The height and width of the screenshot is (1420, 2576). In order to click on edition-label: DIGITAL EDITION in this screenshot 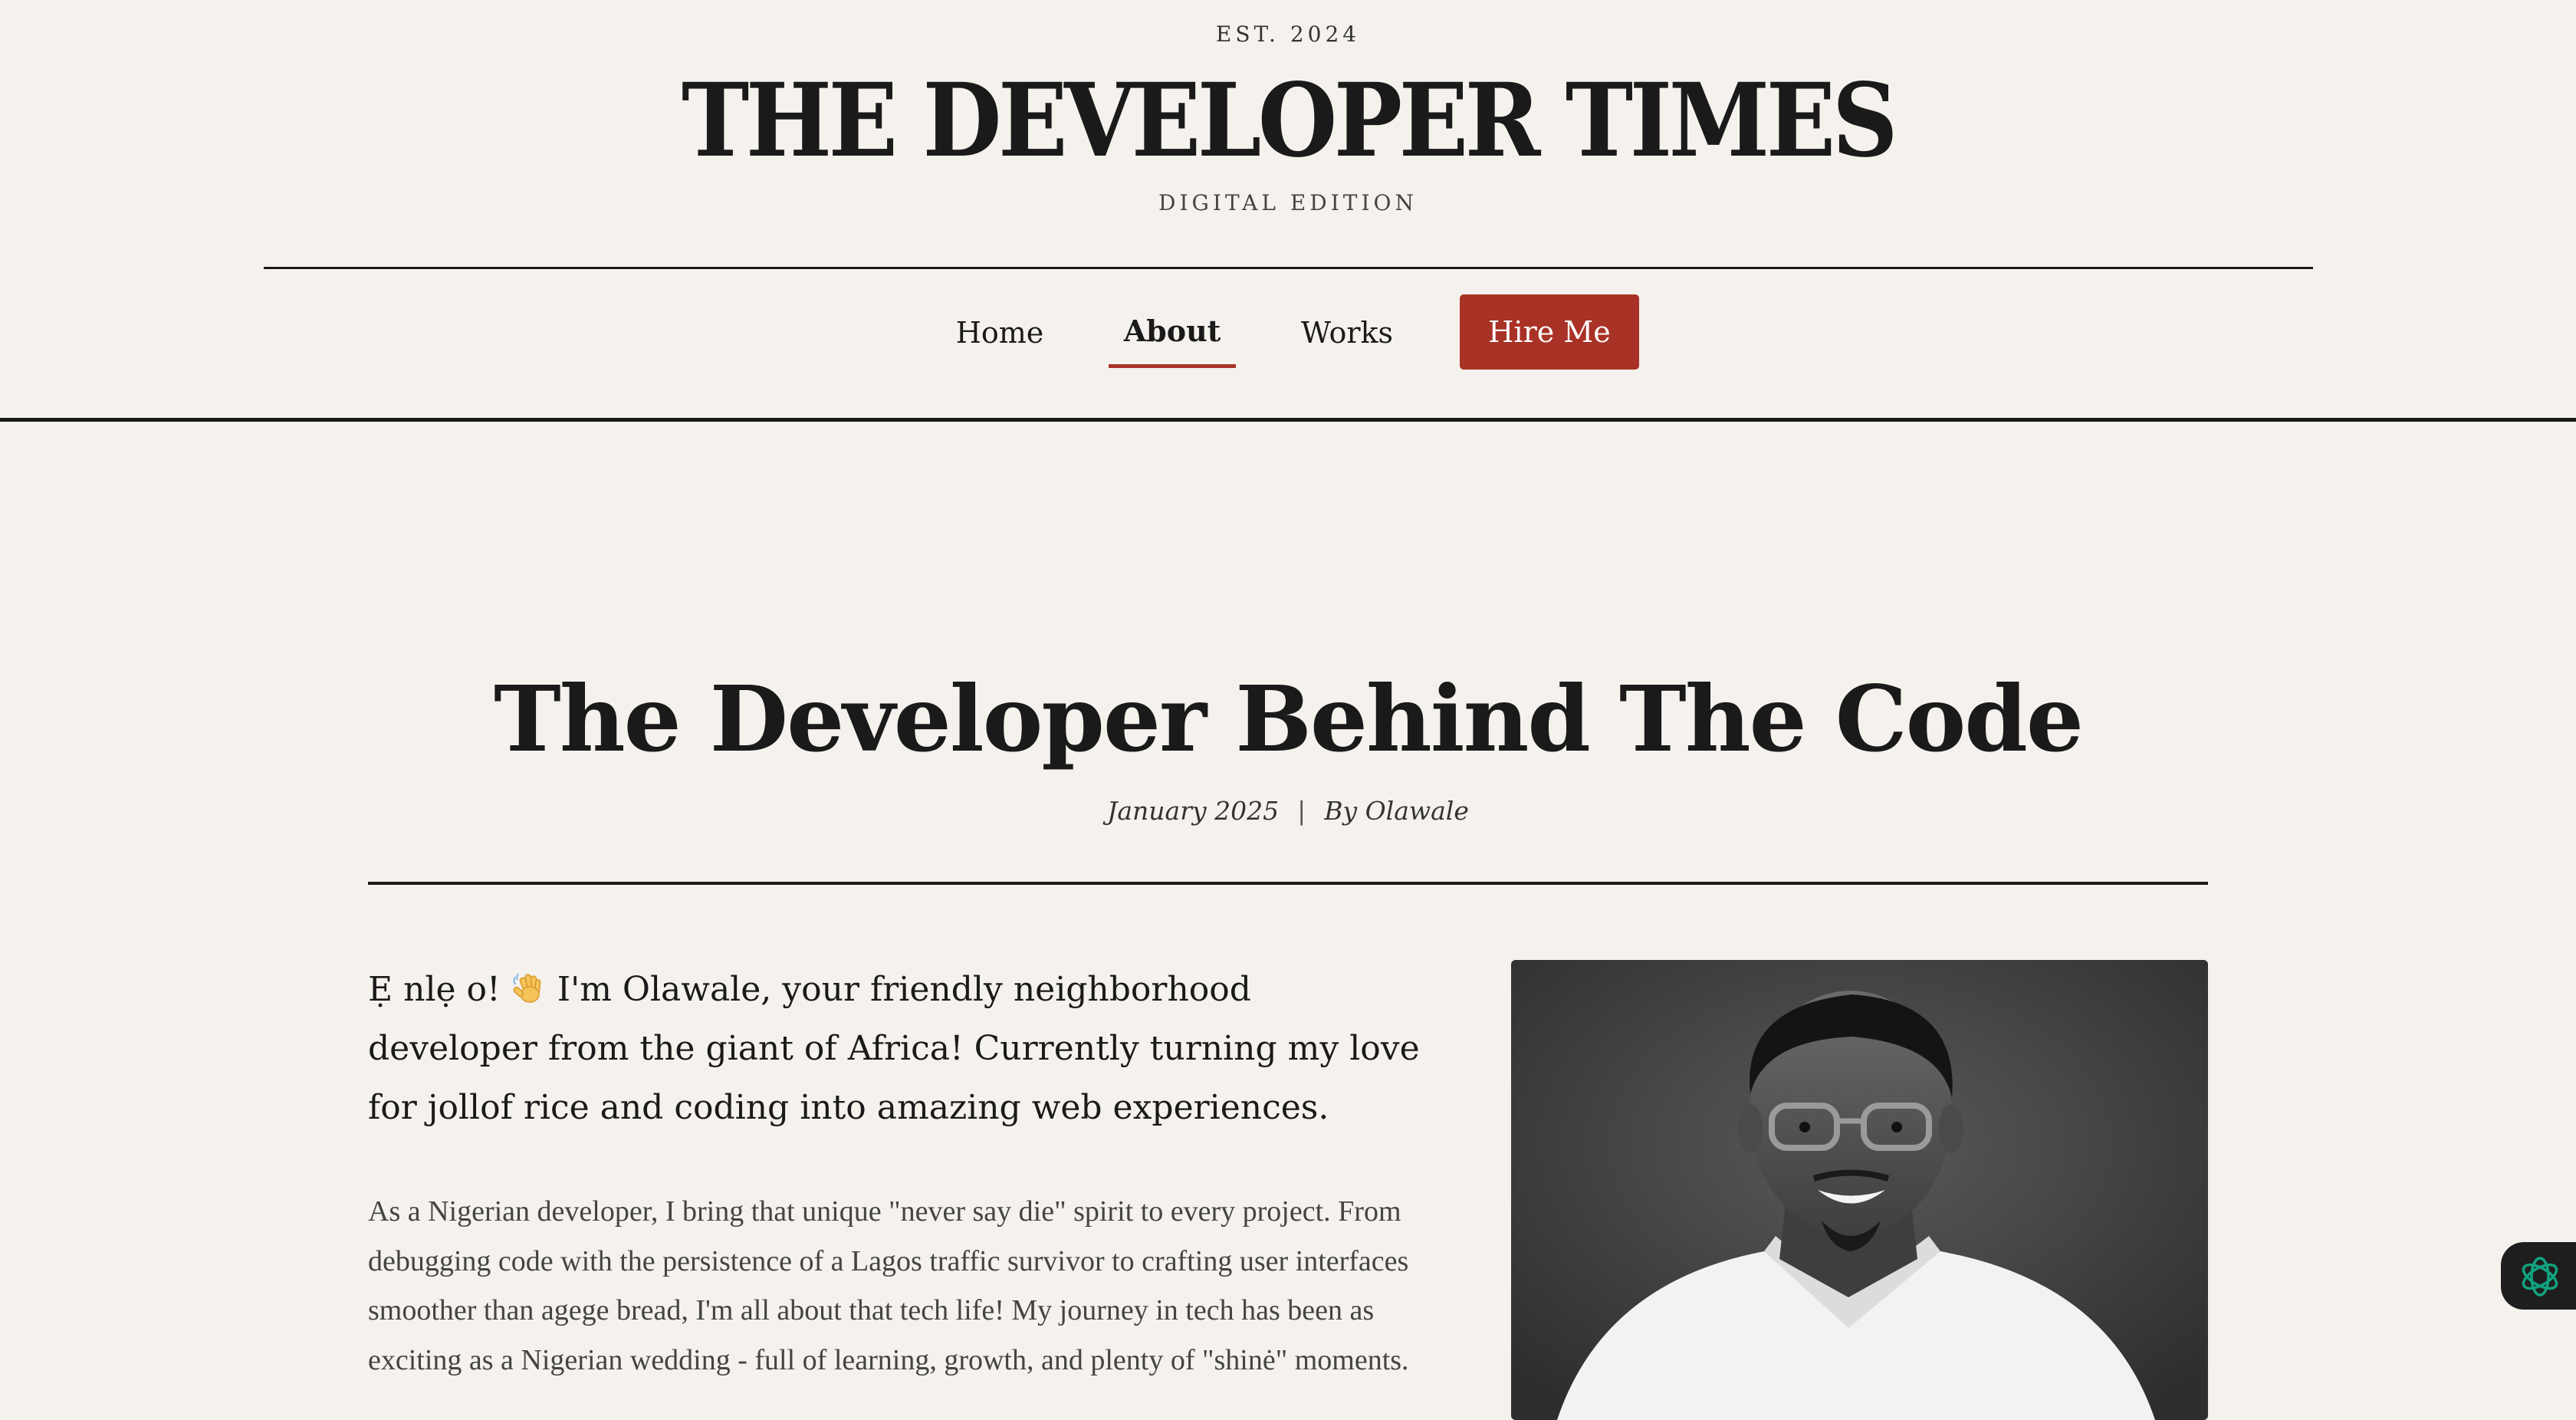, I will do `click(1288, 202)`.